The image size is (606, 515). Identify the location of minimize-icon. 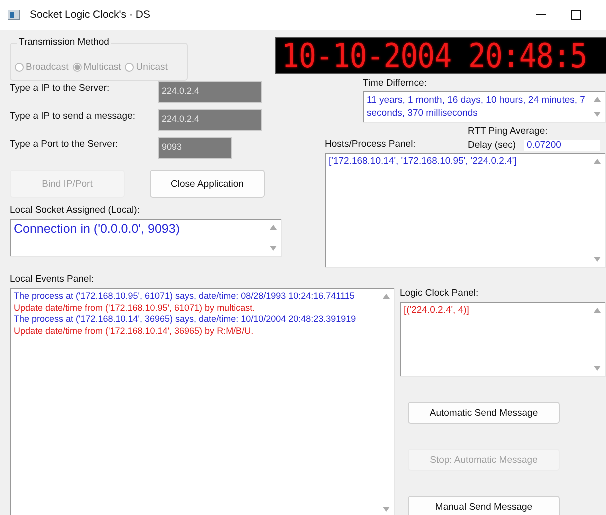
(541, 15).